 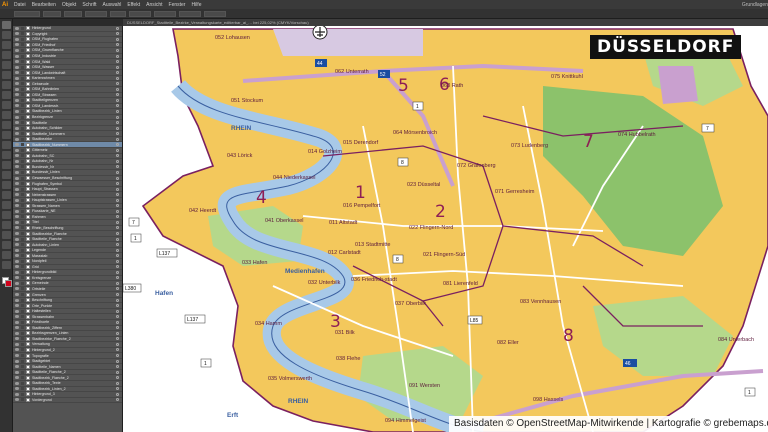 What do you see at coordinates (190, 13) in the screenshot?
I see `control-w` at bounding box center [190, 13].